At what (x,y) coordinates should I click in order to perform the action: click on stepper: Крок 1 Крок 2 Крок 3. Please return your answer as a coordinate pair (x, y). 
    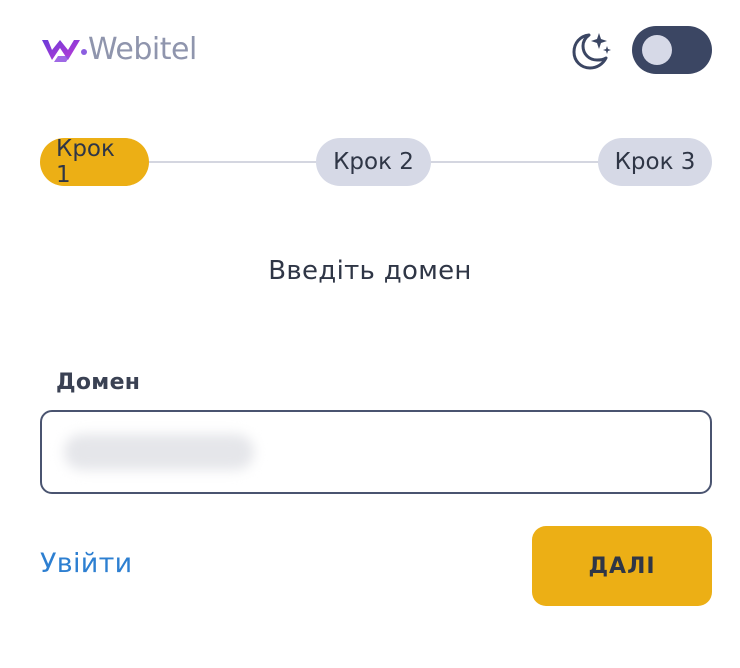
    Looking at the image, I should click on (376, 162).